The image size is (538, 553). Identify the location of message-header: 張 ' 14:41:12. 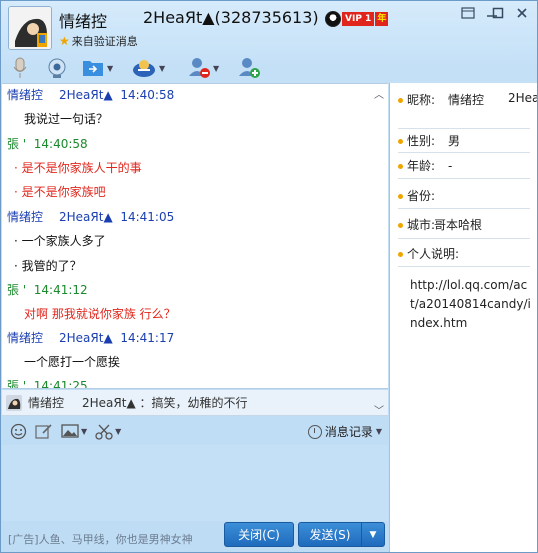
(47, 290).